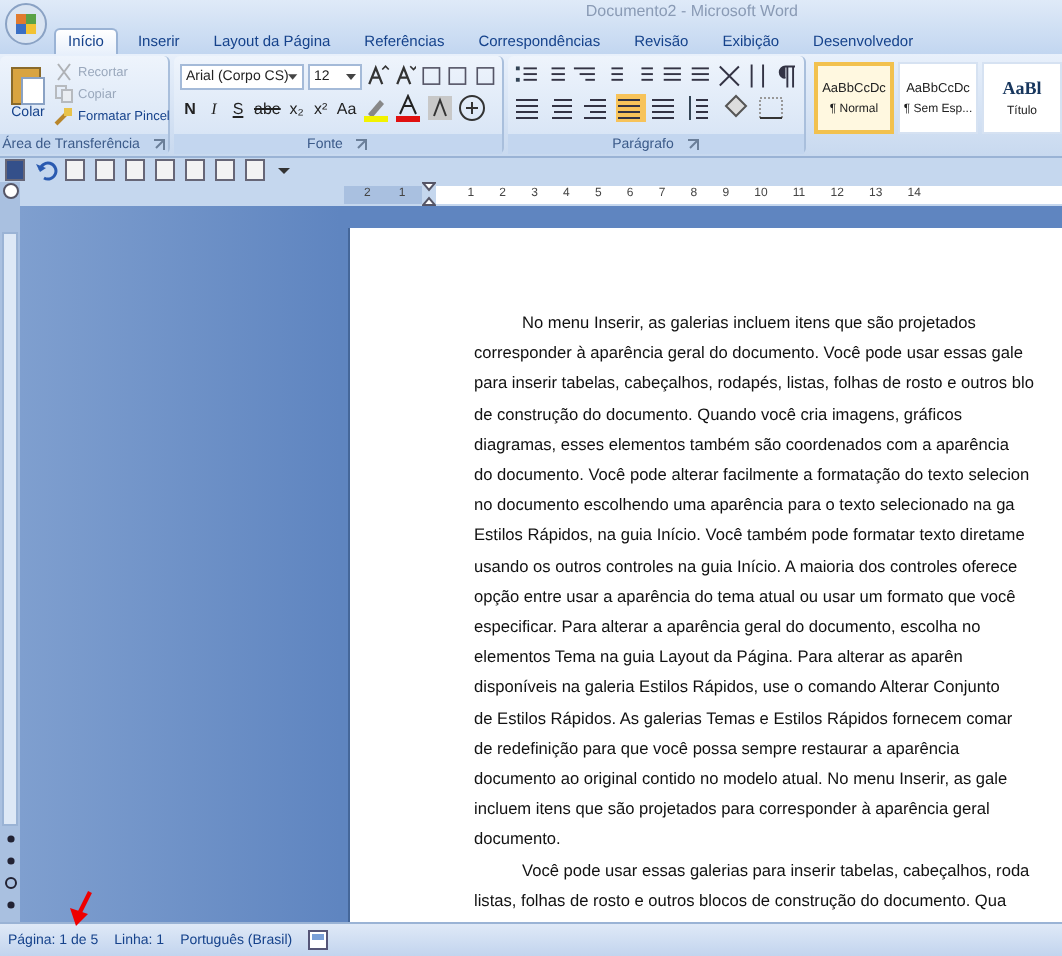  Describe the element at coordinates (719, 414) in the screenshot. I see `text-line: de construção do documento. Quando você cria imagens, gráficos` at that location.